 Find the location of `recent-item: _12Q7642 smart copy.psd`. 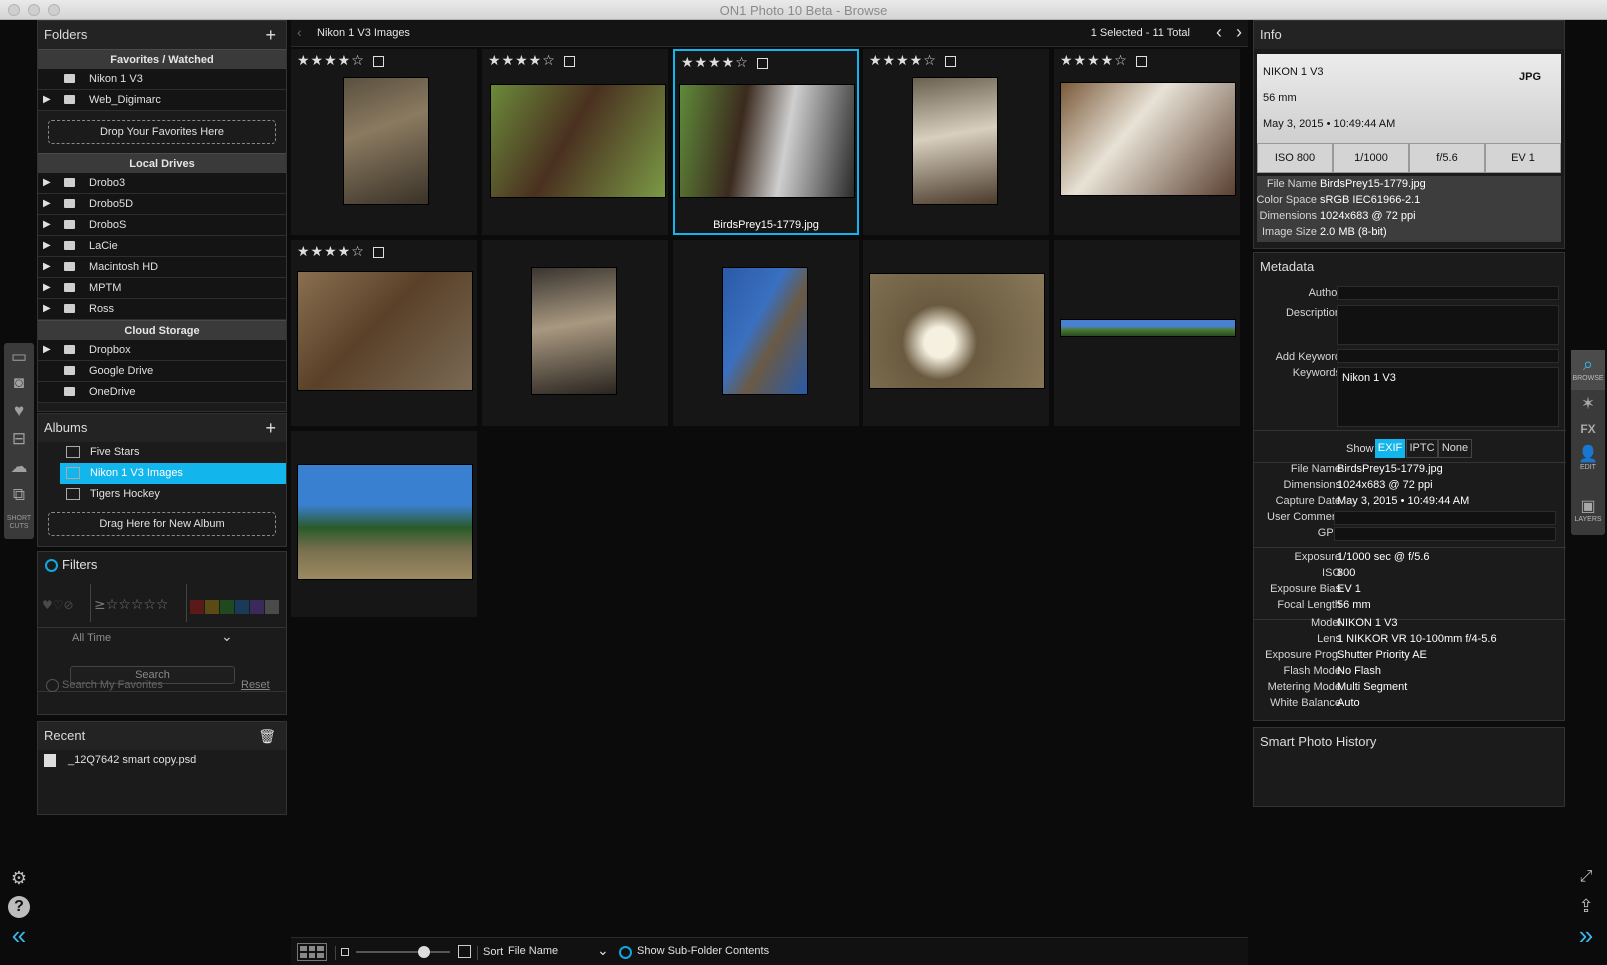

recent-item: _12Q7642 smart copy.psd is located at coordinates (162, 760).